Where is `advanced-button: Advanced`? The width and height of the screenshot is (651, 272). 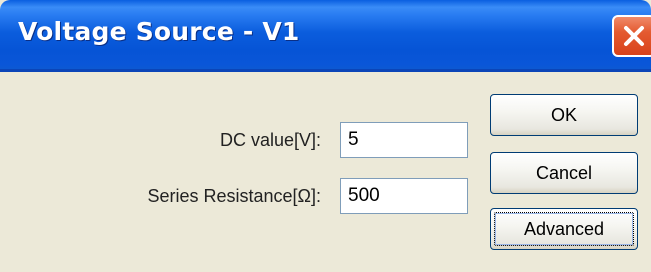
advanced-button: Advanced is located at coordinates (564, 229).